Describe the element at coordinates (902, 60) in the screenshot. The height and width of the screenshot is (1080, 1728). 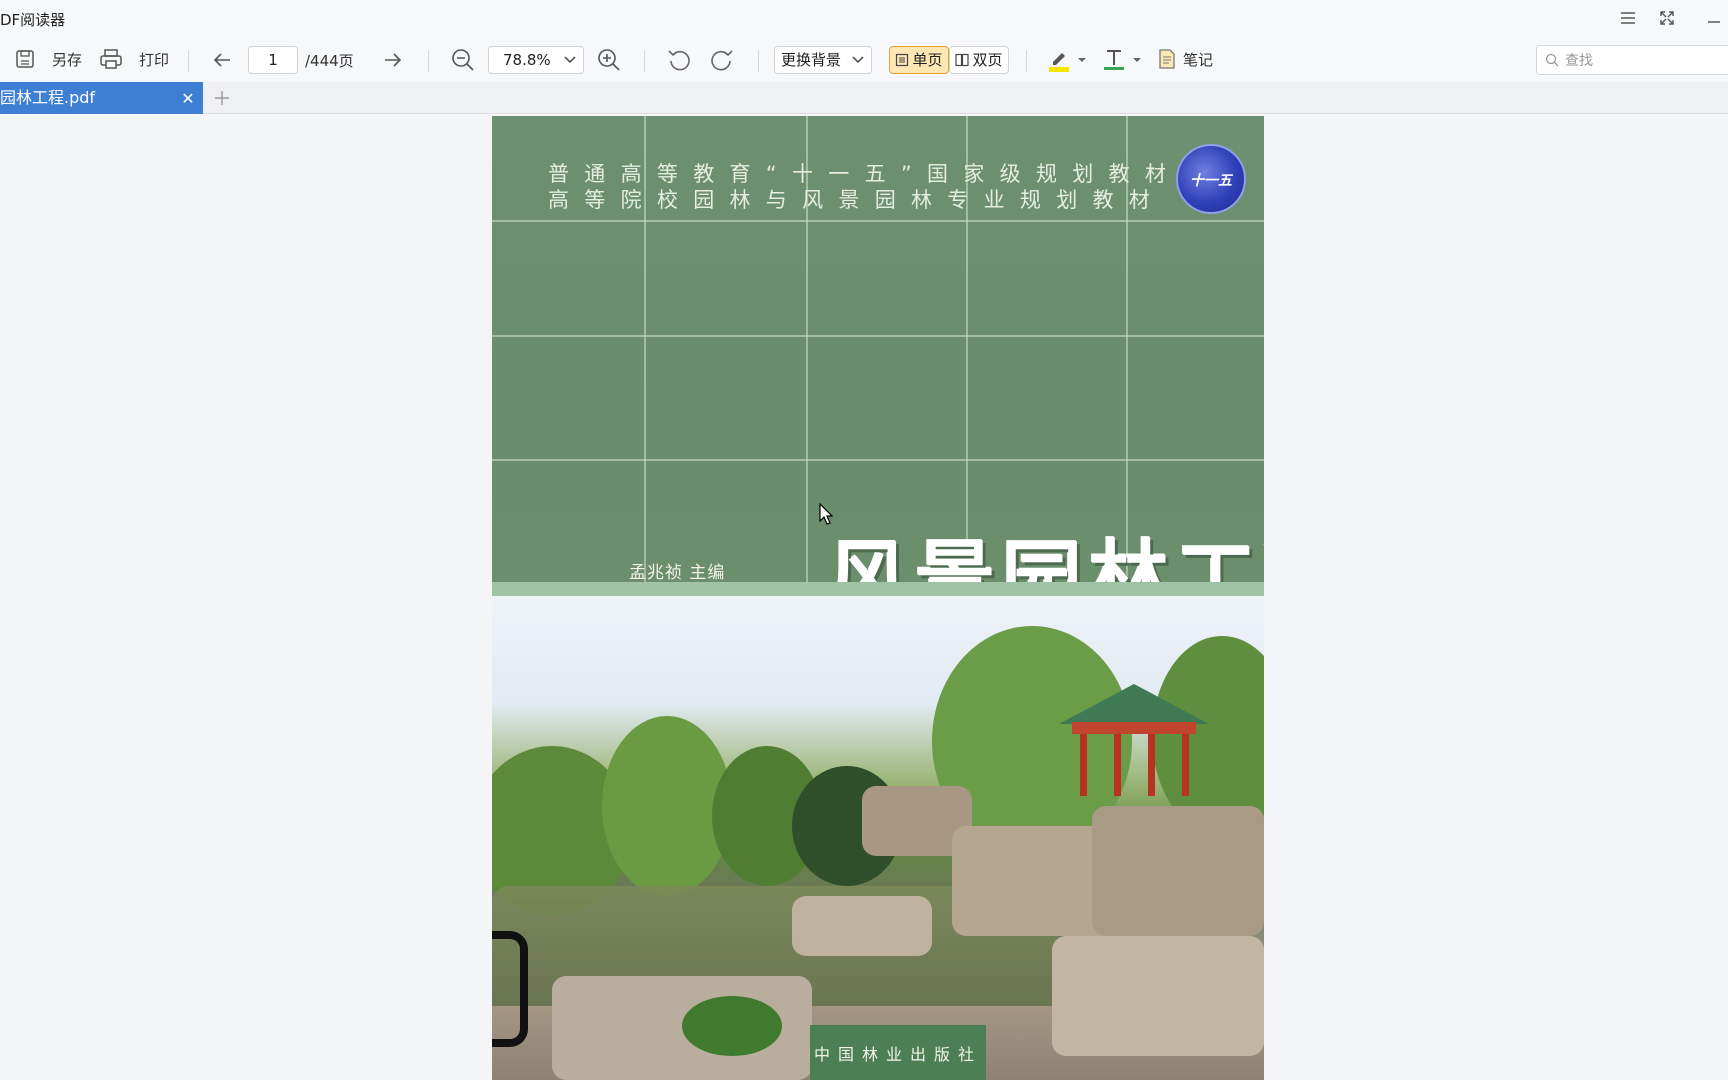
I see `single-page-icon` at that location.